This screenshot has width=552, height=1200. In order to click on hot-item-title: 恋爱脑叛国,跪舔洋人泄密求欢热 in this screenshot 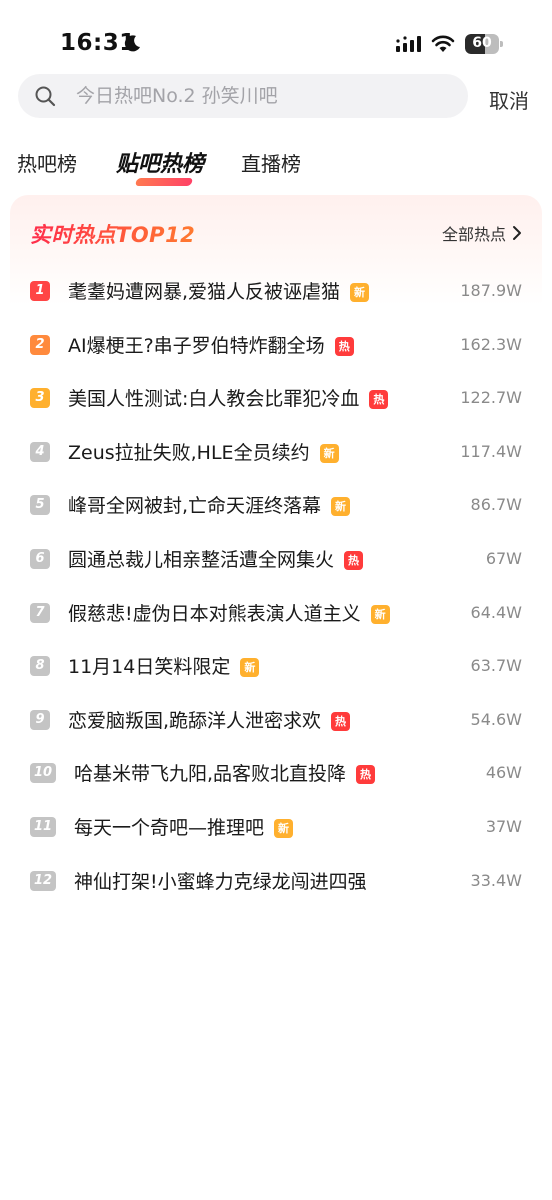, I will do `click(209, 719)`.